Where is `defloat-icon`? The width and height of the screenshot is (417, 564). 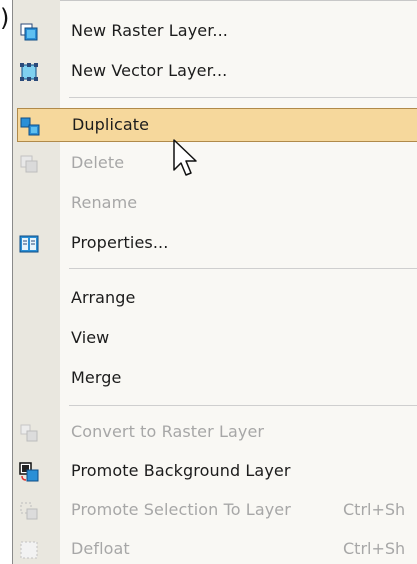
defloat-icon is located at coordinates (29, 550).